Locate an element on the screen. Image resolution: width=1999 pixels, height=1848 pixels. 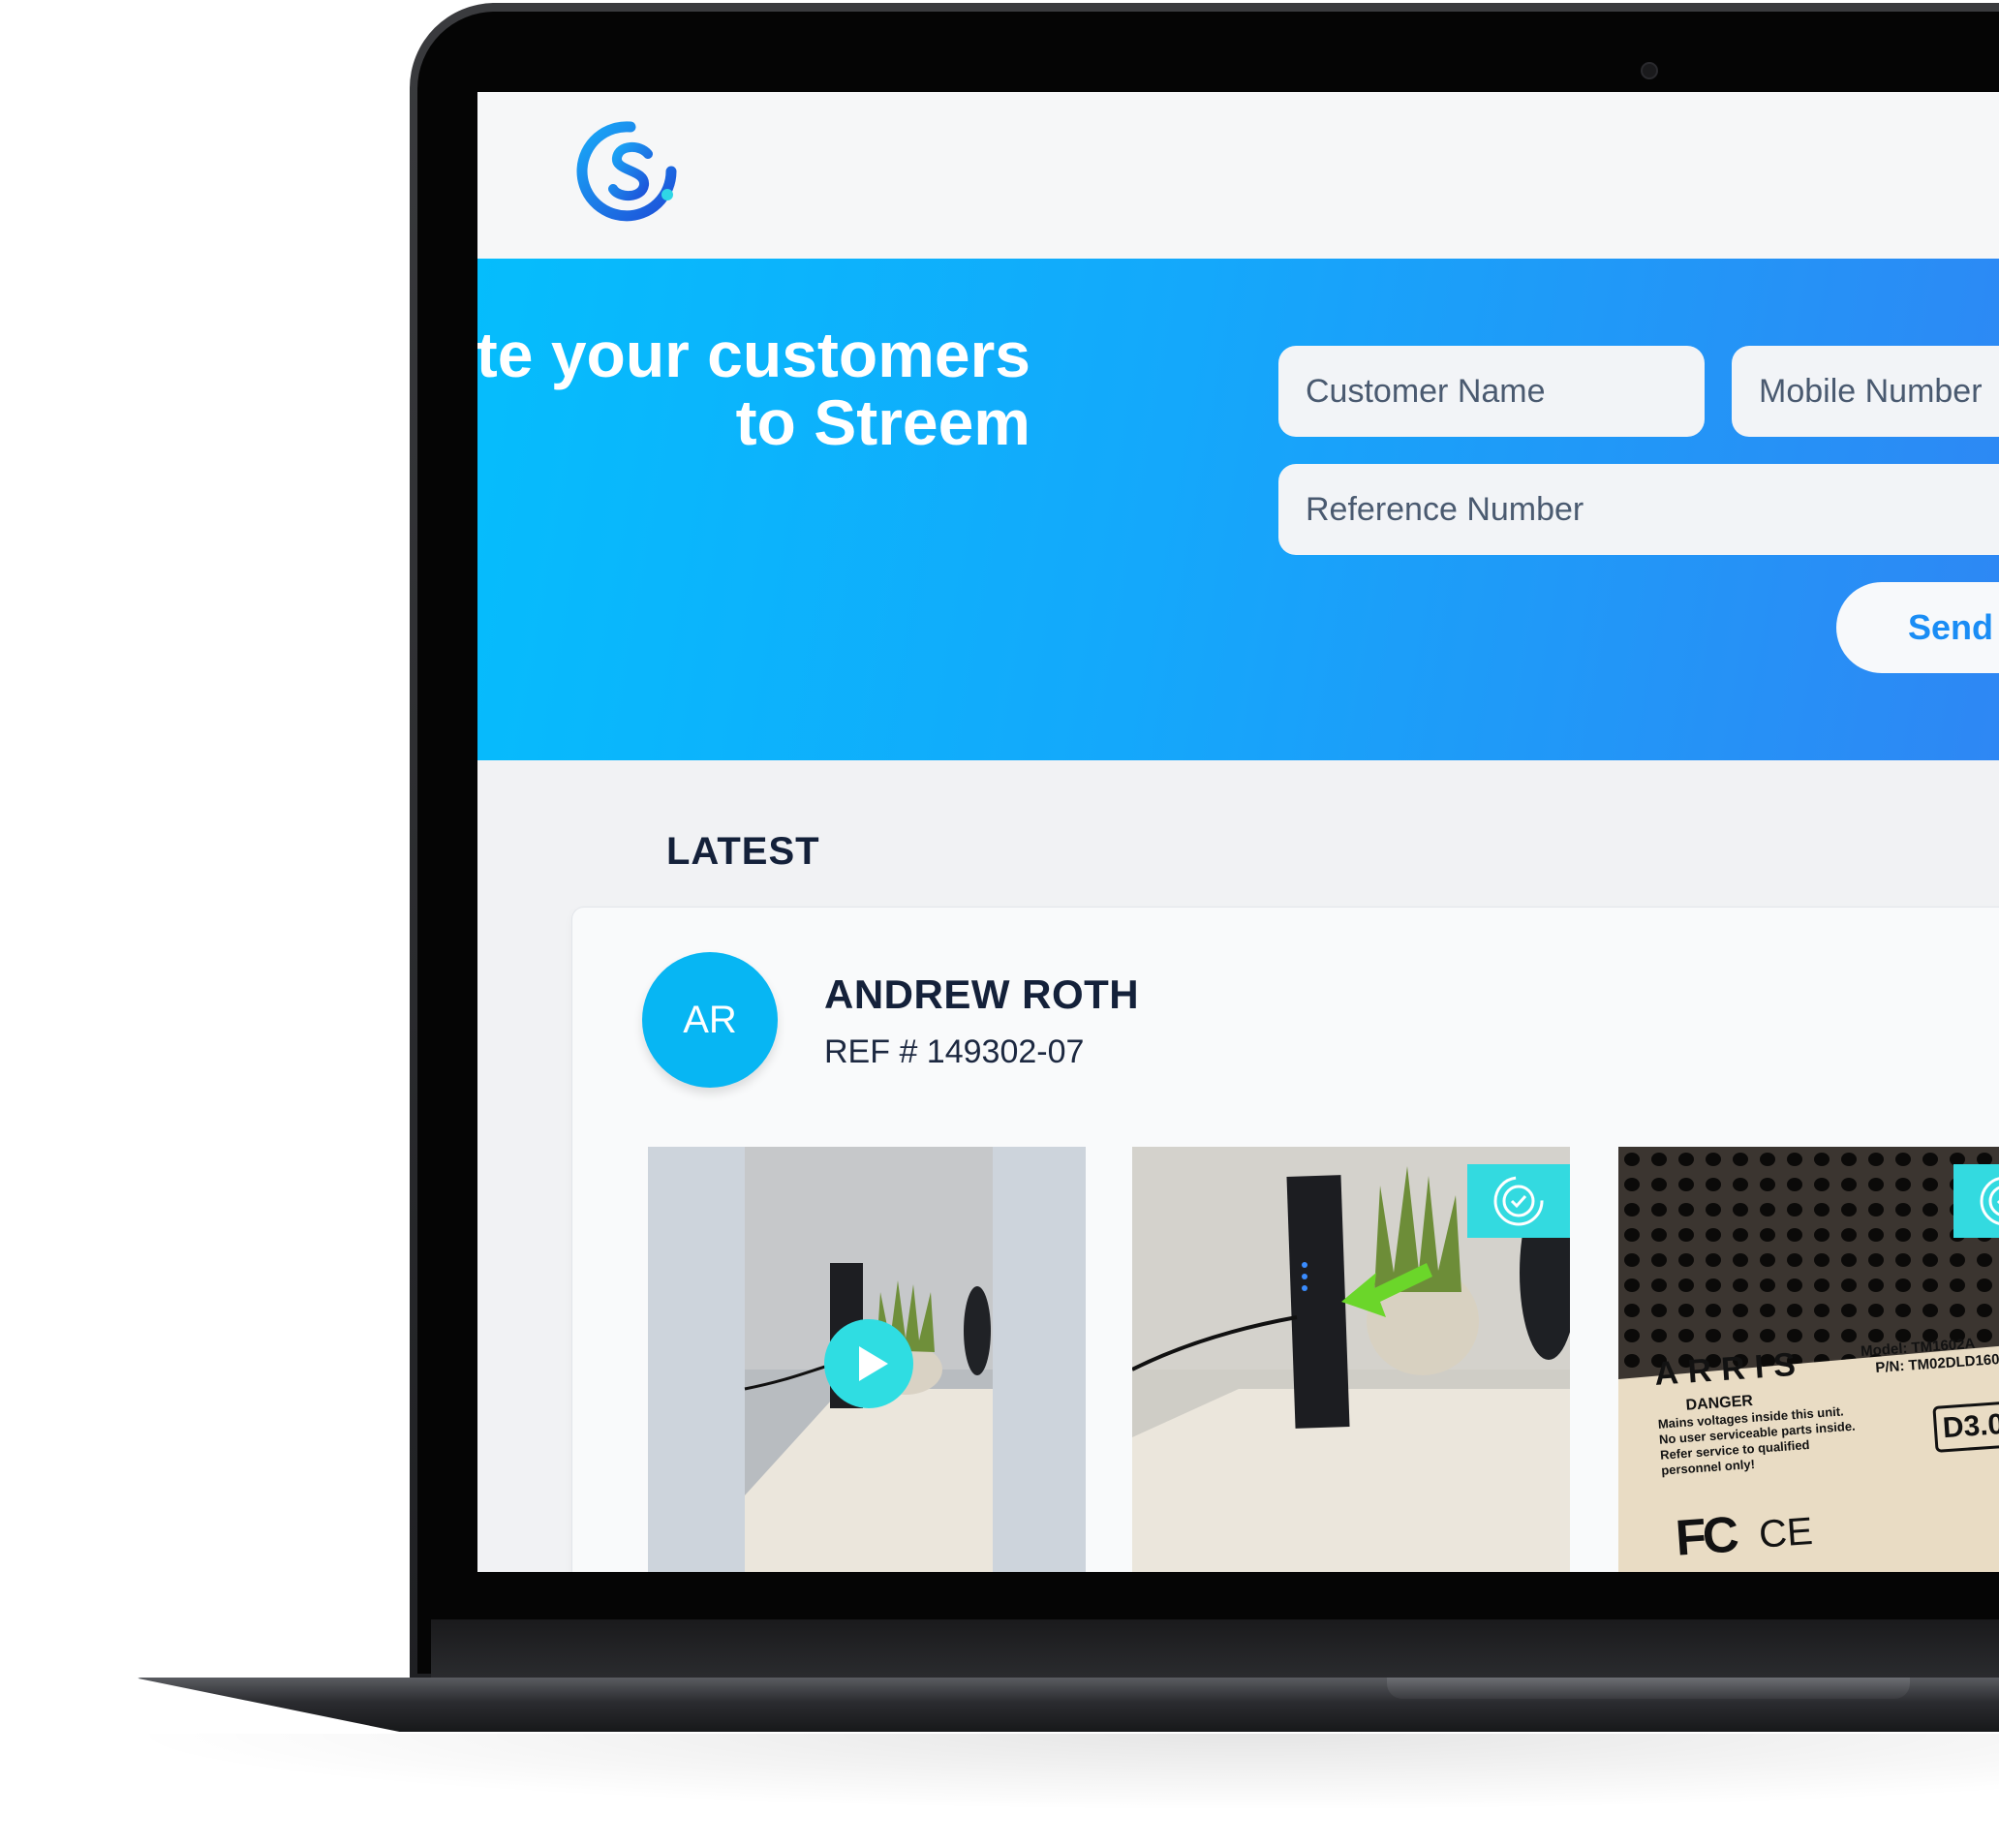
reference-number-input: Reference Number is located at coordinates (1639, 510).